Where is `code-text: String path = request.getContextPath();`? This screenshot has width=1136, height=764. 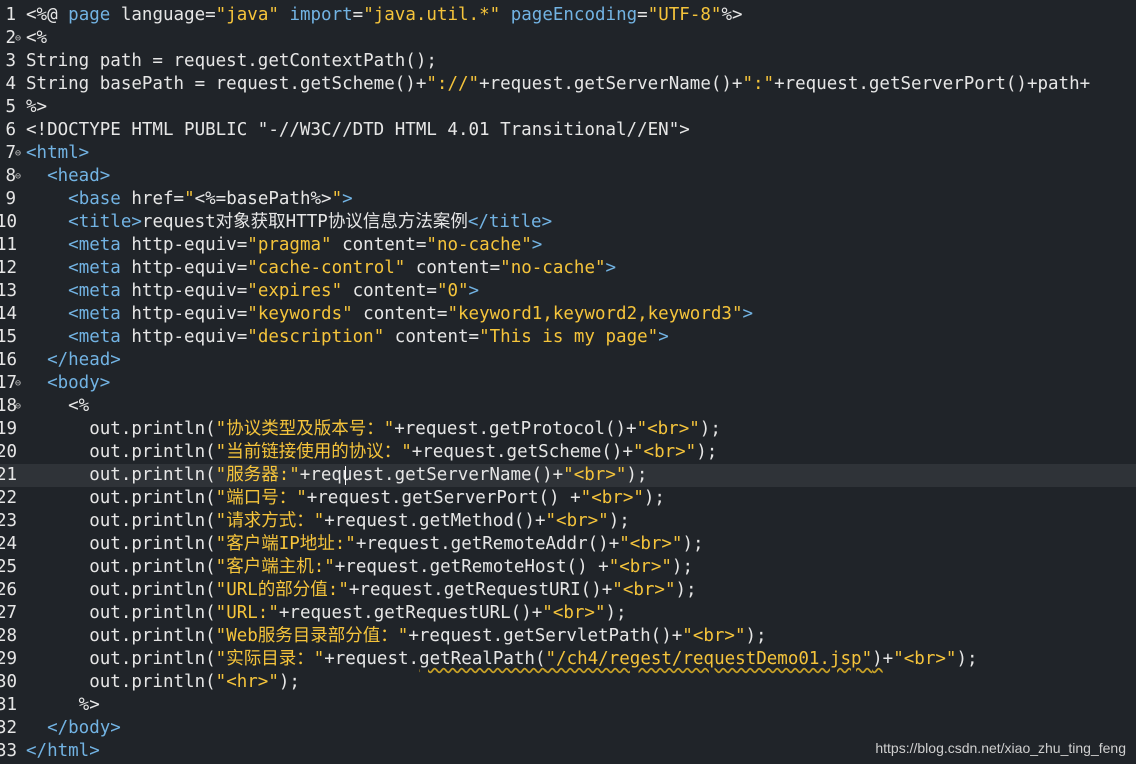 code-text: String path = request.getContextPath(); is located at coordinates (231, 61).